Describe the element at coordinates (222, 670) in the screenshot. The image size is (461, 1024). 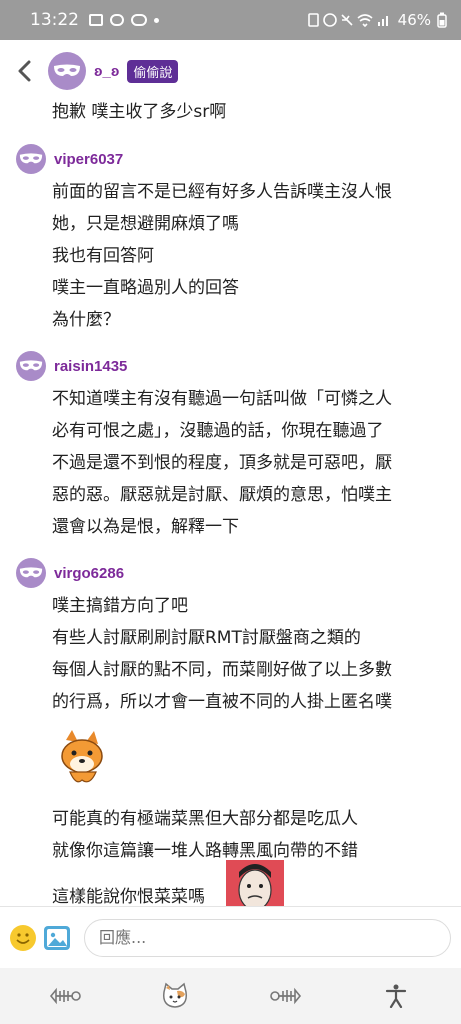
I see `comment-line: 每個人討厭的點不同，而菜剛好做了以上多數` at that location.